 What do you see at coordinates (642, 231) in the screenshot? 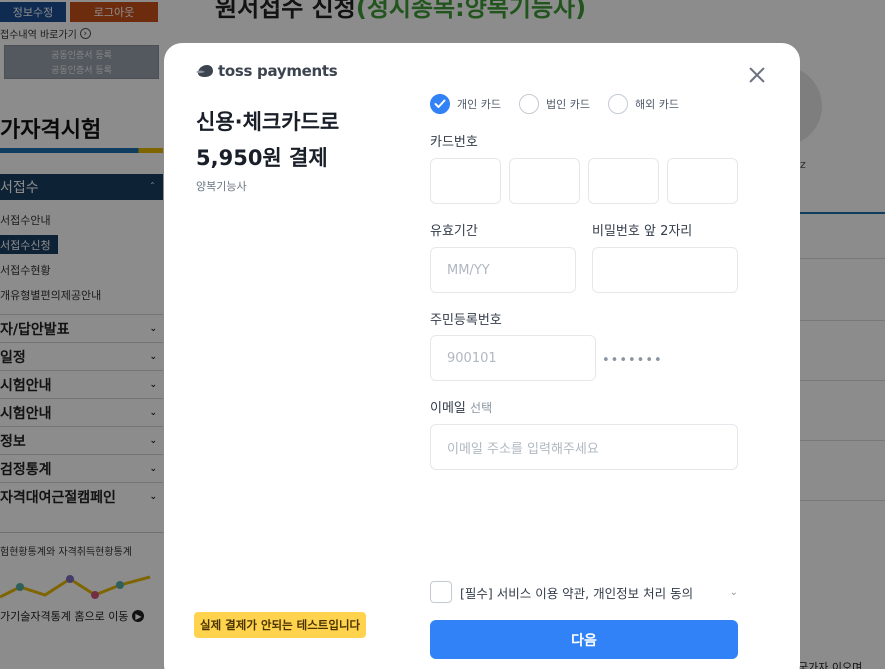
I see `password-label: 비밀번호 앞 2자리` at bounding box center [642, 231].